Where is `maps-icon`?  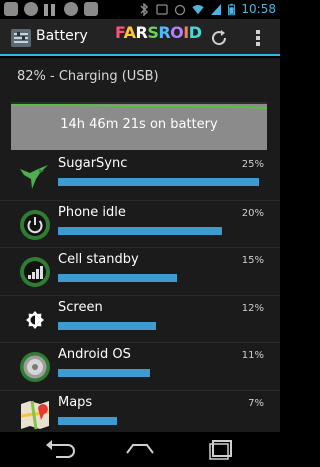 maps-icon is located at coordinates (35, 414).